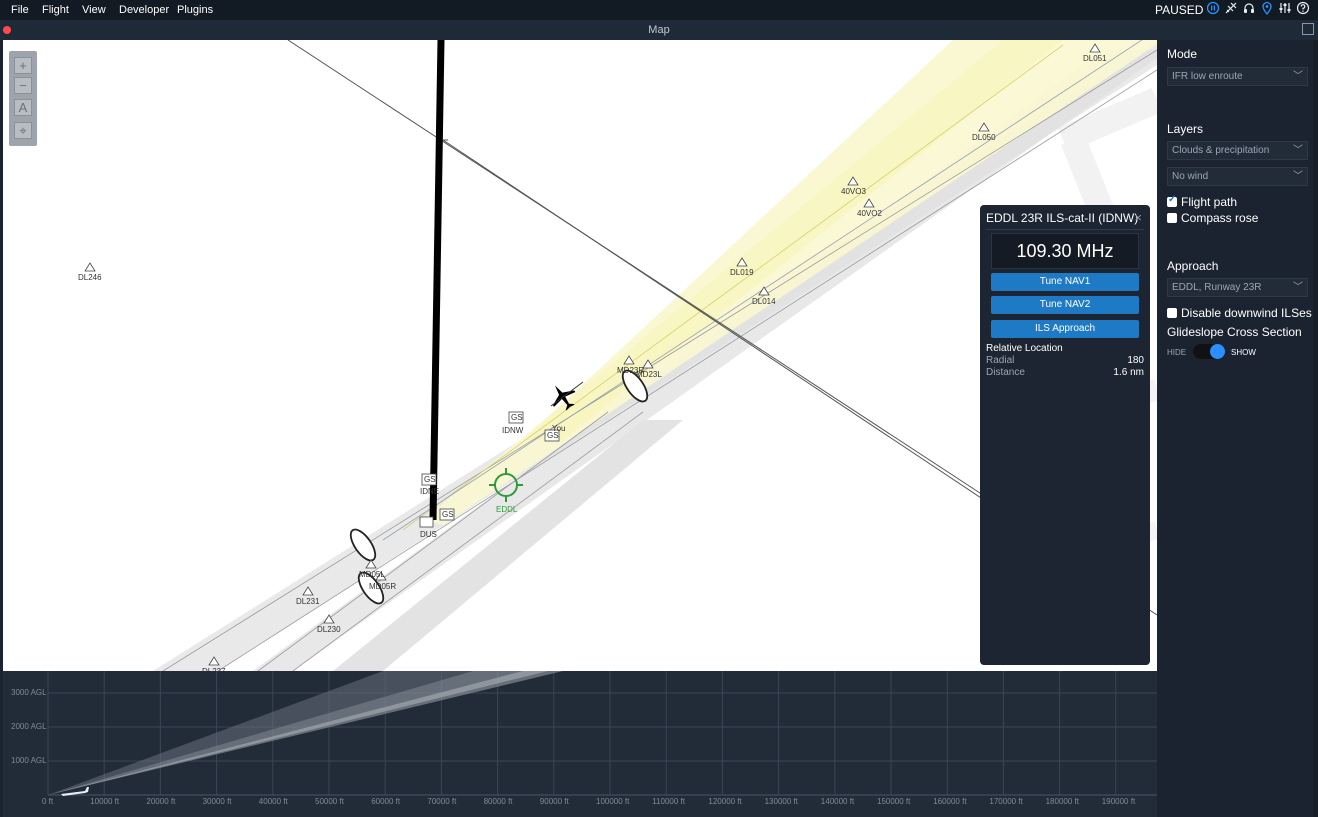 The height and width of the screenshot is (817, 1318). I want to click on divider, so click(1065, 229).